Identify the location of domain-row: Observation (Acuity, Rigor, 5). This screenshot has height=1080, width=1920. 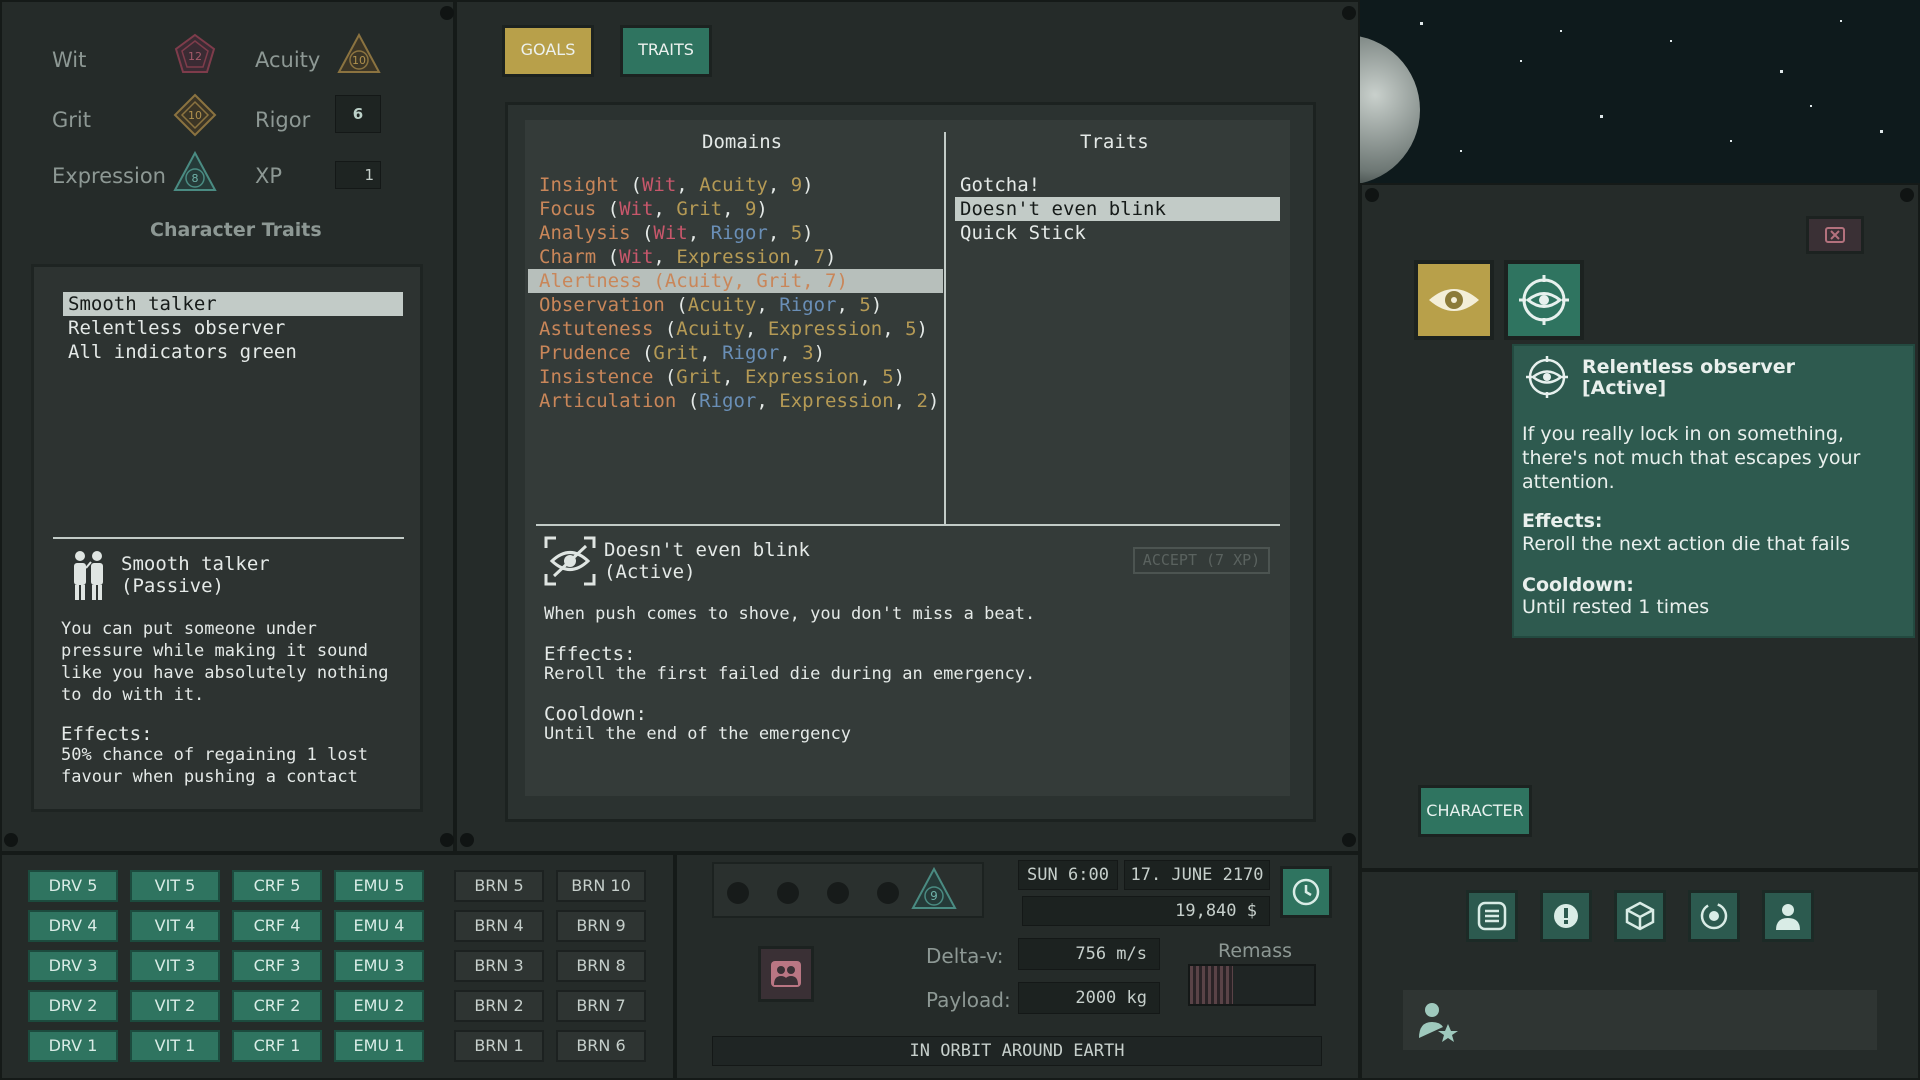
(735, 305).